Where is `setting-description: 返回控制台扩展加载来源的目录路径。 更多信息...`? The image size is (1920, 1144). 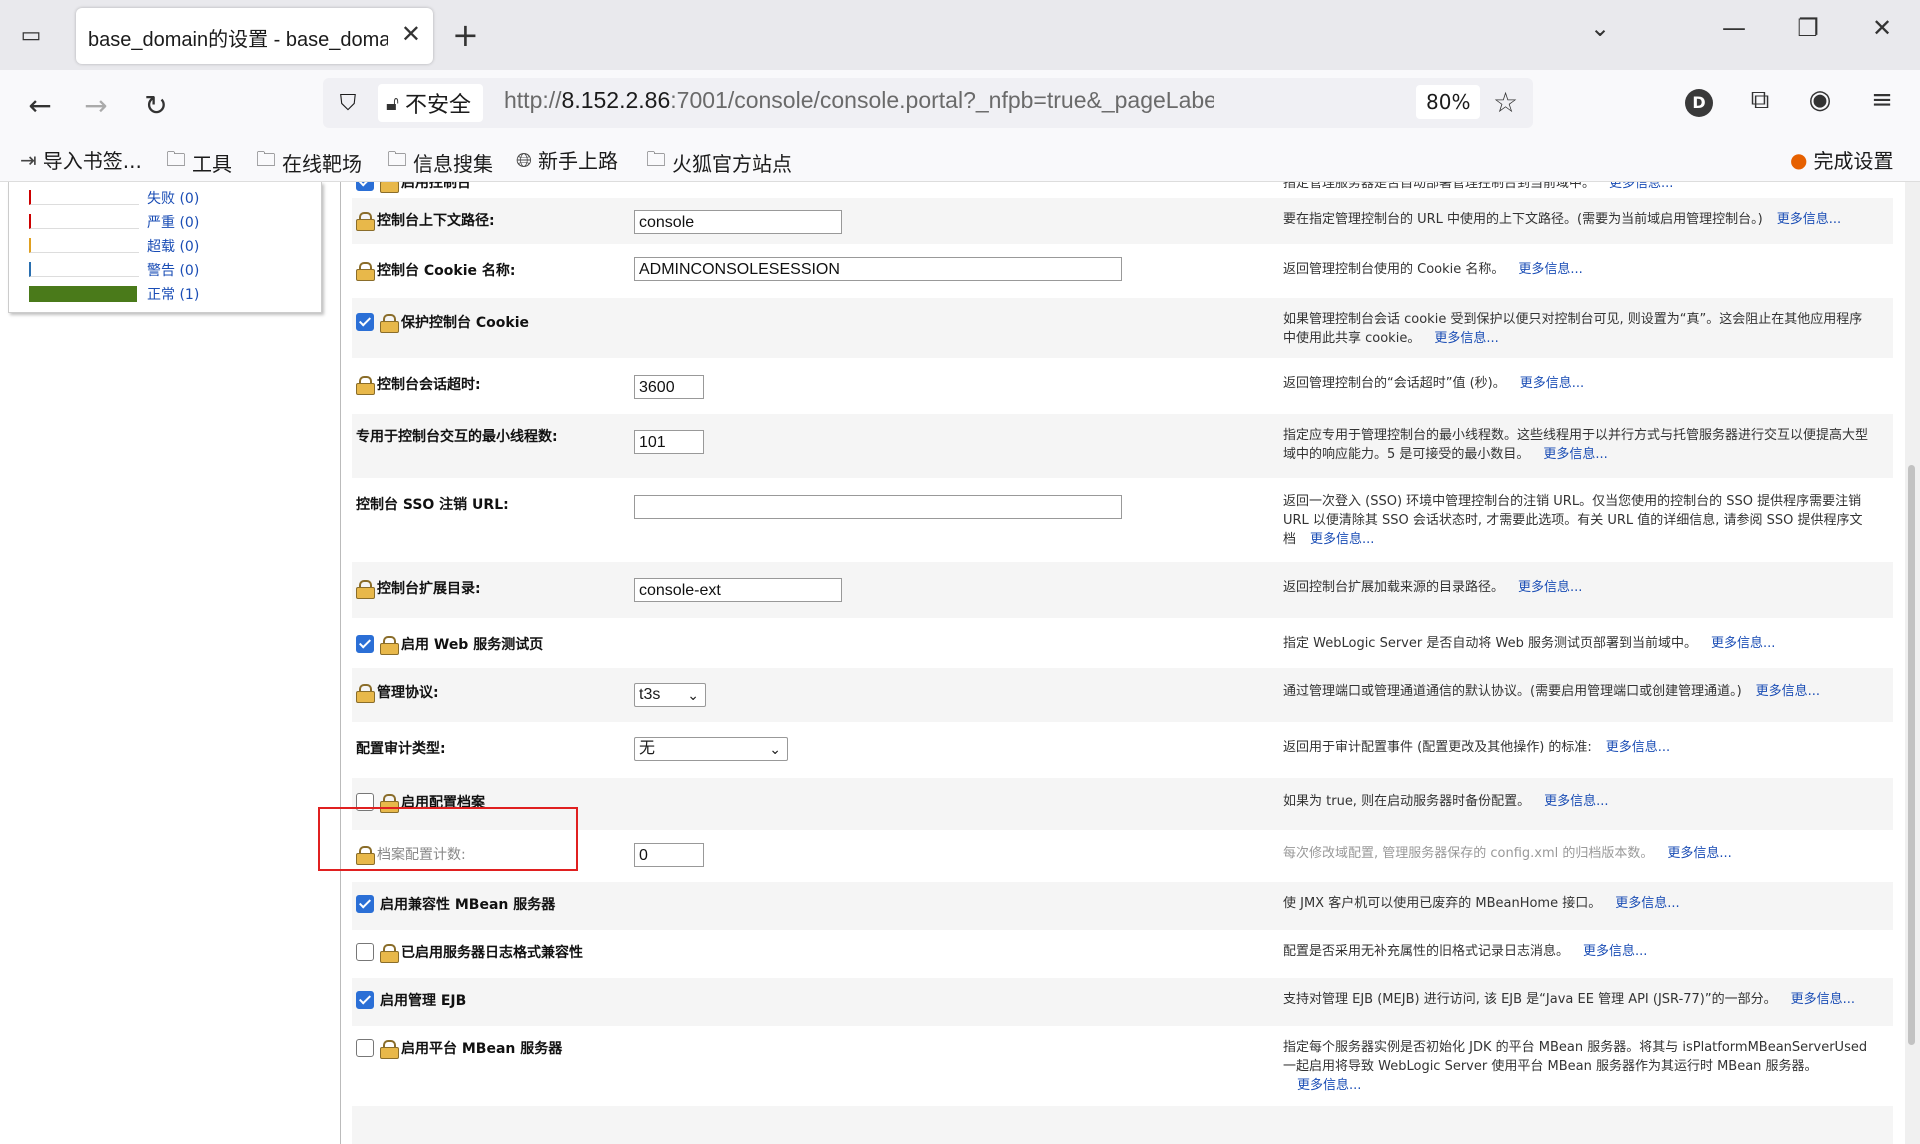 setting-description: 返回控制台扩展加载来源的目录路径。 更多信息... is located at coordinates (1578, 587).